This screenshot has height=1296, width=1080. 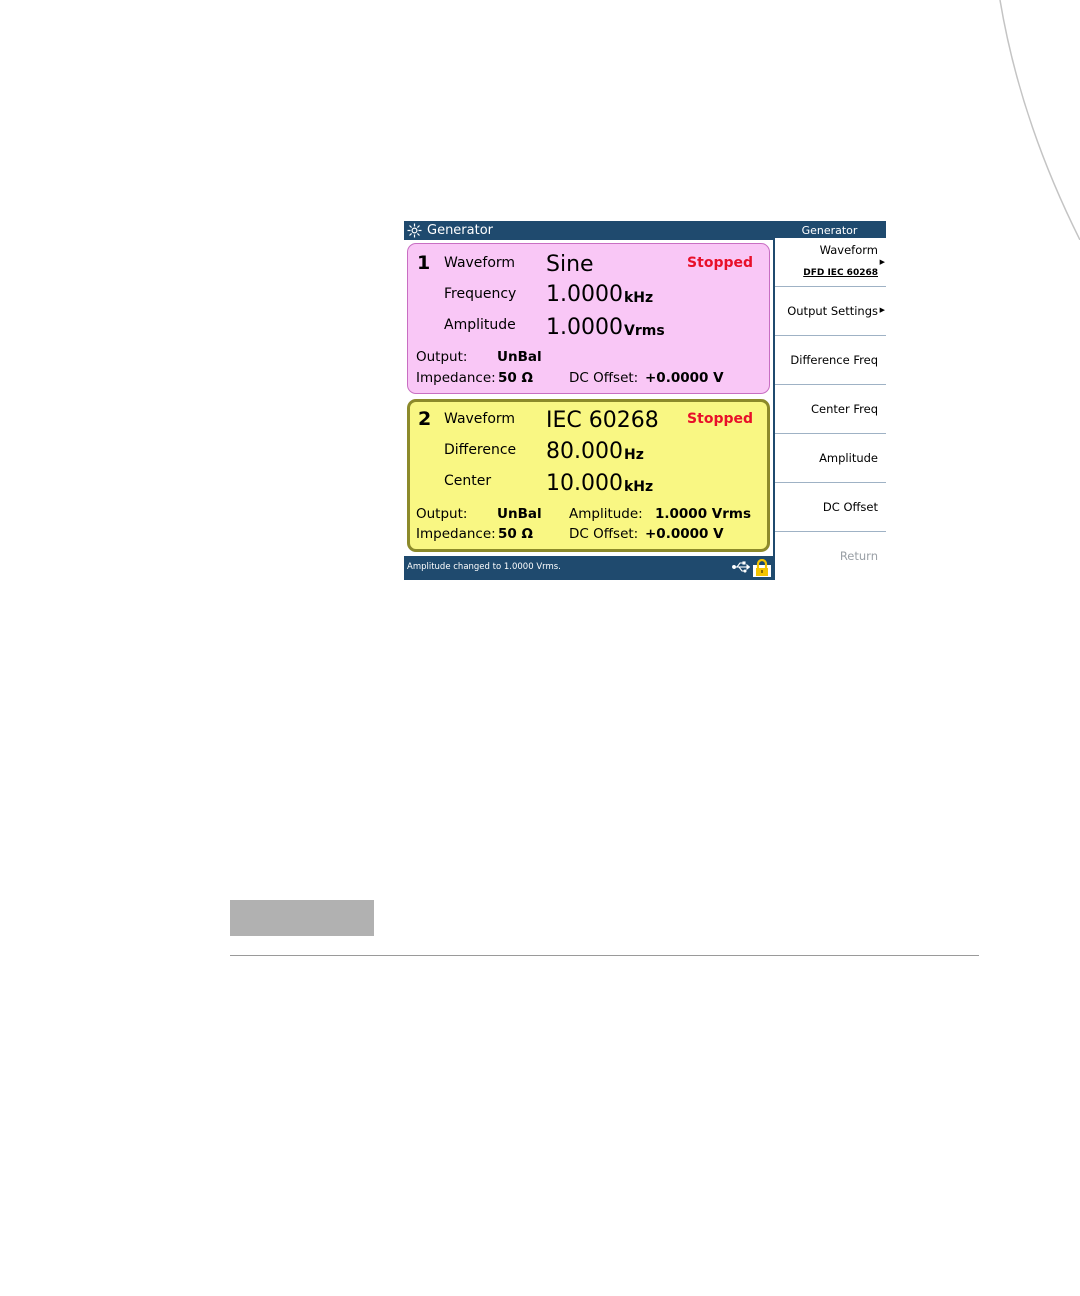 I want to click on center-label: Center, so click(x=468, y=481).